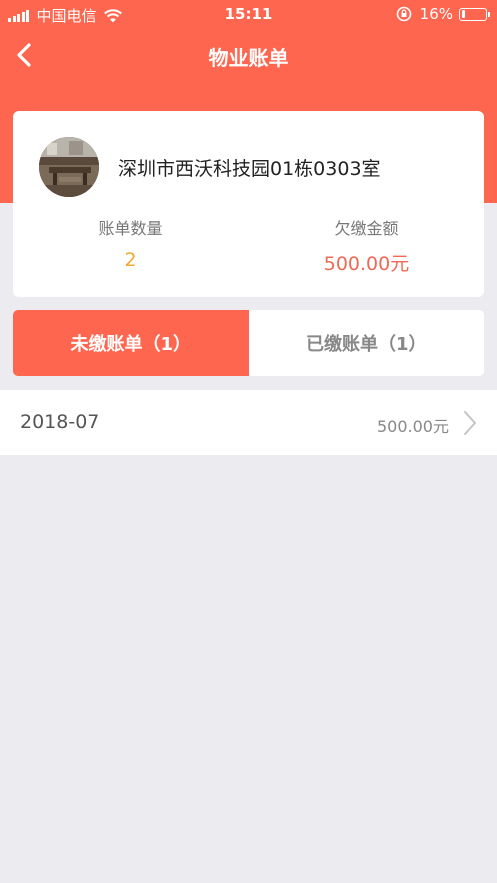  I want to click on chevron-right-icon, so click(470, 423).